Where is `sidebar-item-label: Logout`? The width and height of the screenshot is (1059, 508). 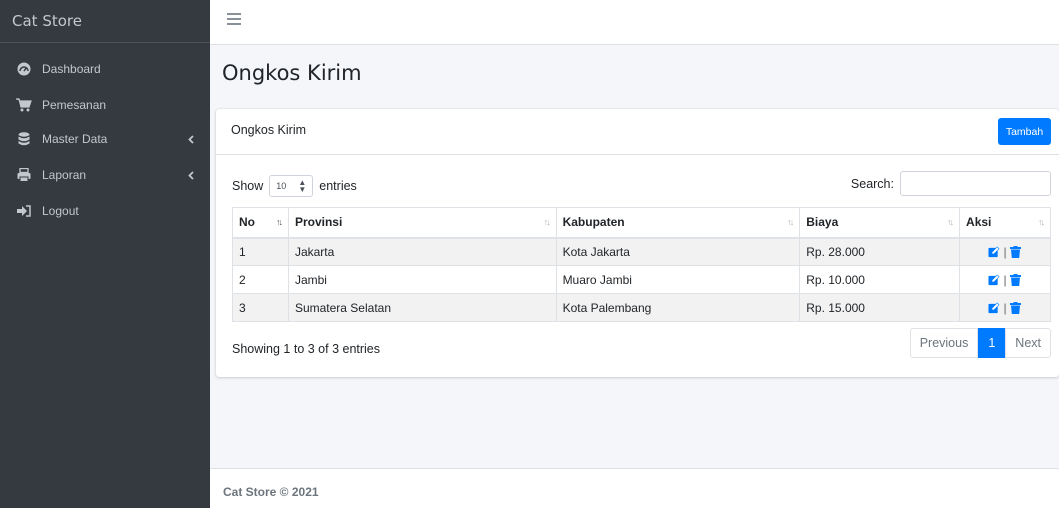
sidebar-item-label: Logout is located at coordinates (60, 211).